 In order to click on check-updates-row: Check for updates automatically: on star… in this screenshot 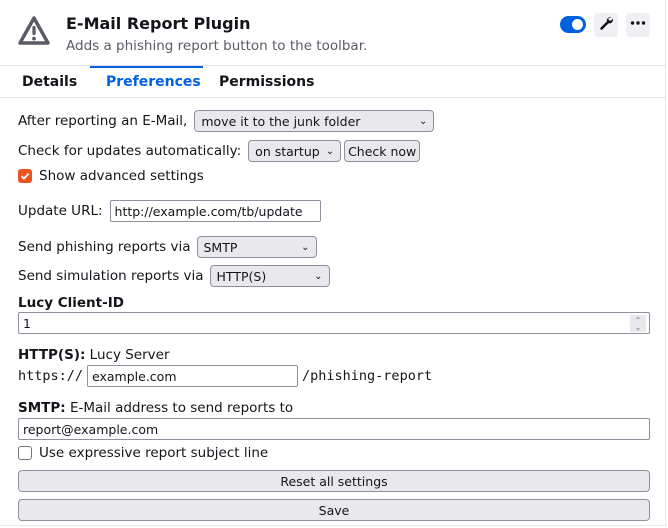, I will do `click(219, 151)`.